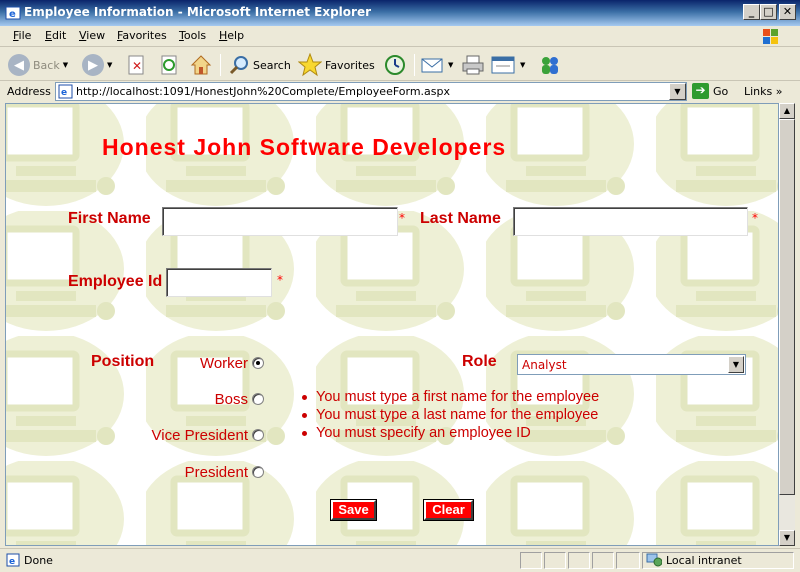 The image size is (800, 572). I want to click on position-radio-president, so click(258, 472).